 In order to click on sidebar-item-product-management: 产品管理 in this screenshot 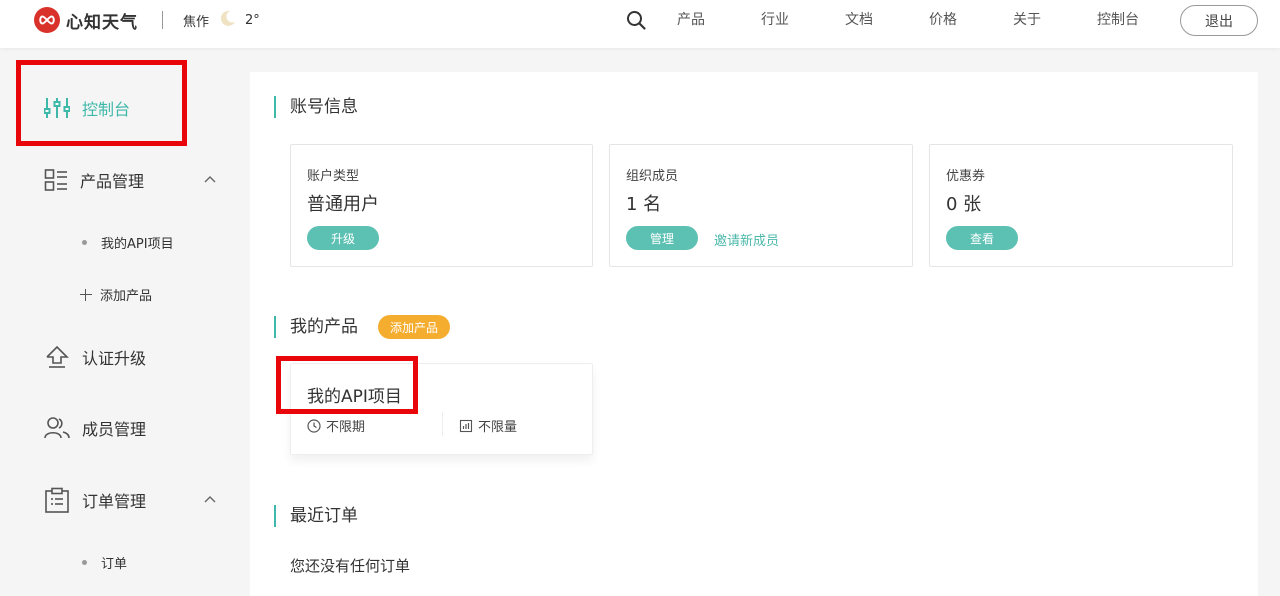, I will do `click(94, 180)`.